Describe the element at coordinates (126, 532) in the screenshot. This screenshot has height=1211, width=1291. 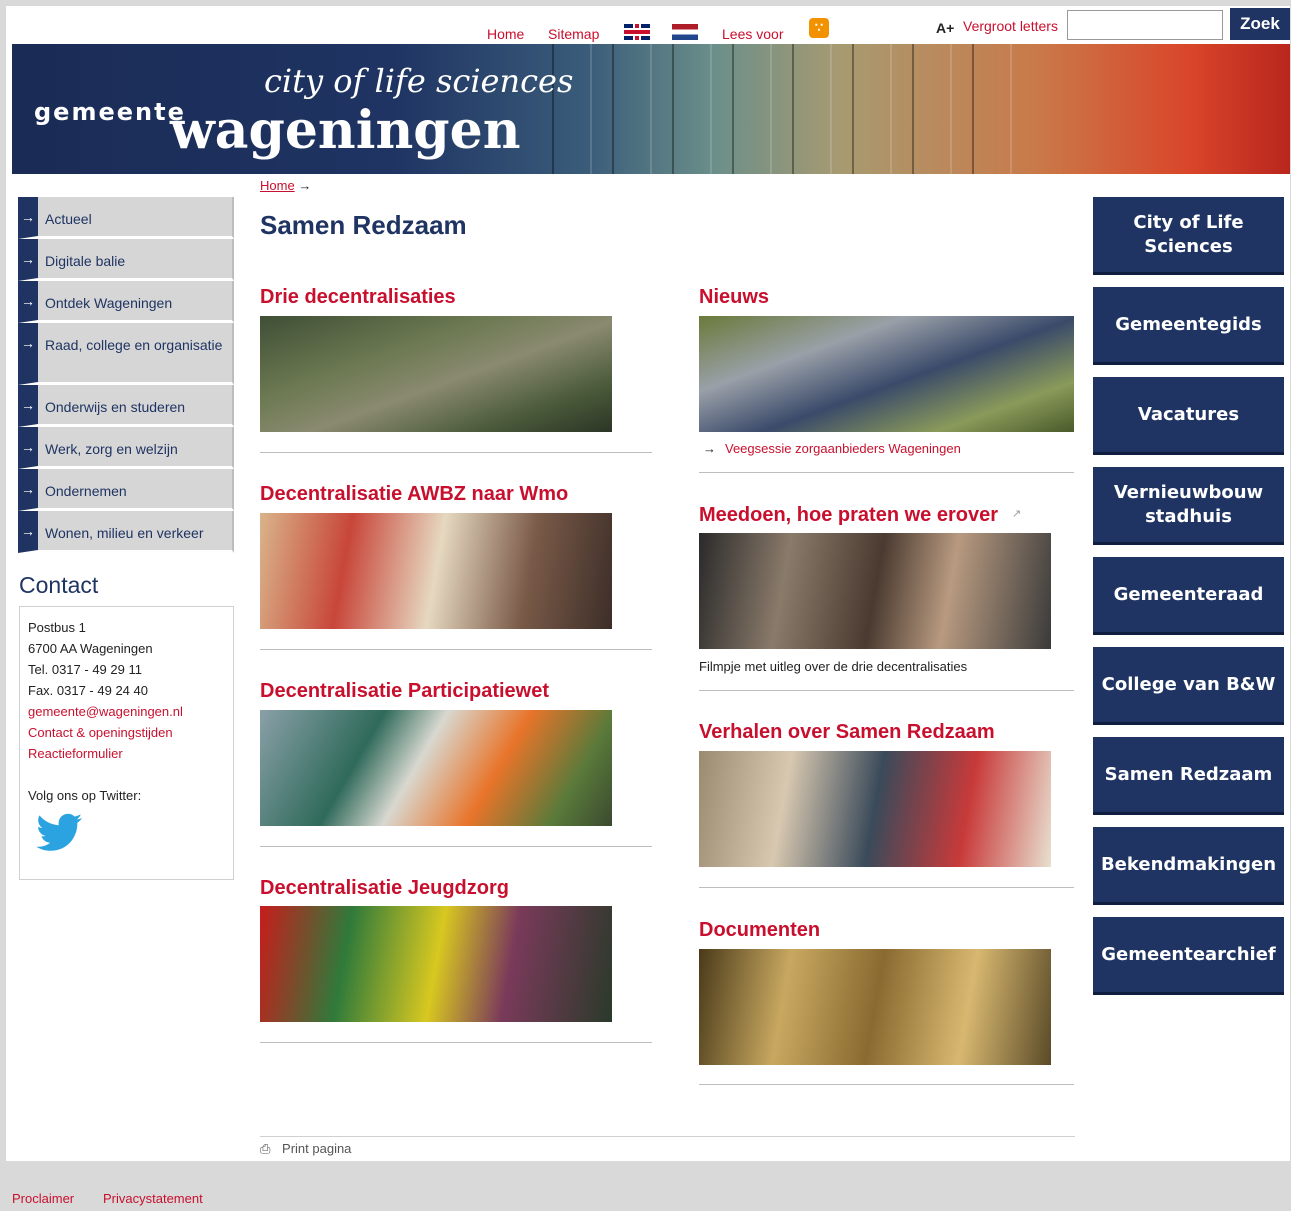
I see `nav-item-wonen: → Wonen, milieu en verkeer` at that location.